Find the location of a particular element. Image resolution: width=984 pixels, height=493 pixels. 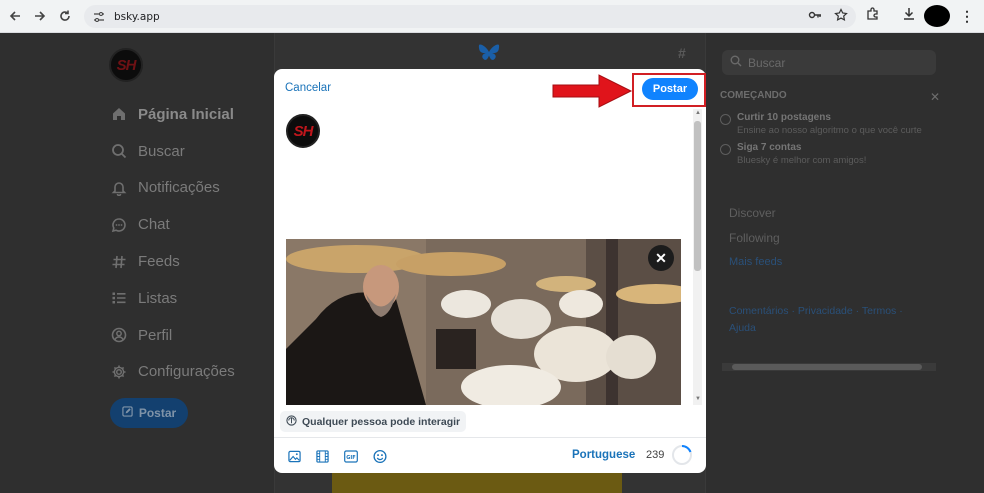

composer-avatar: SH is located at coordinates (303, 131).